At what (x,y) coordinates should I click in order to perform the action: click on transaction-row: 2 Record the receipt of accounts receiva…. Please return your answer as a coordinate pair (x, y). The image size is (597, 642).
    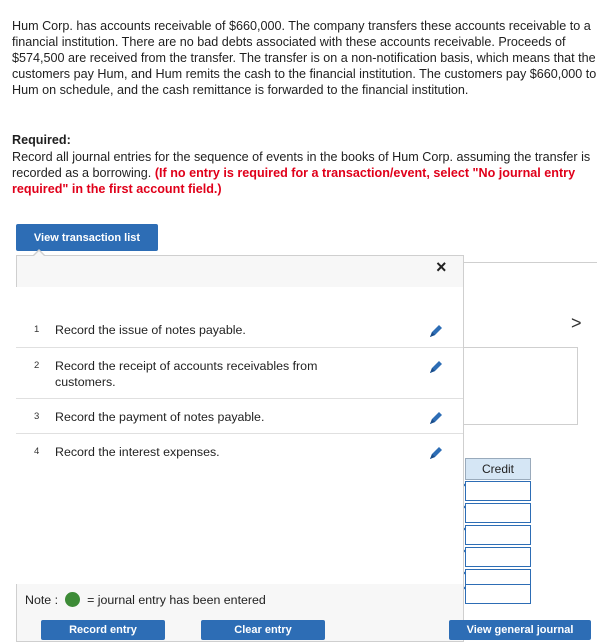
    Looking at the image, I should click on (239, 373).